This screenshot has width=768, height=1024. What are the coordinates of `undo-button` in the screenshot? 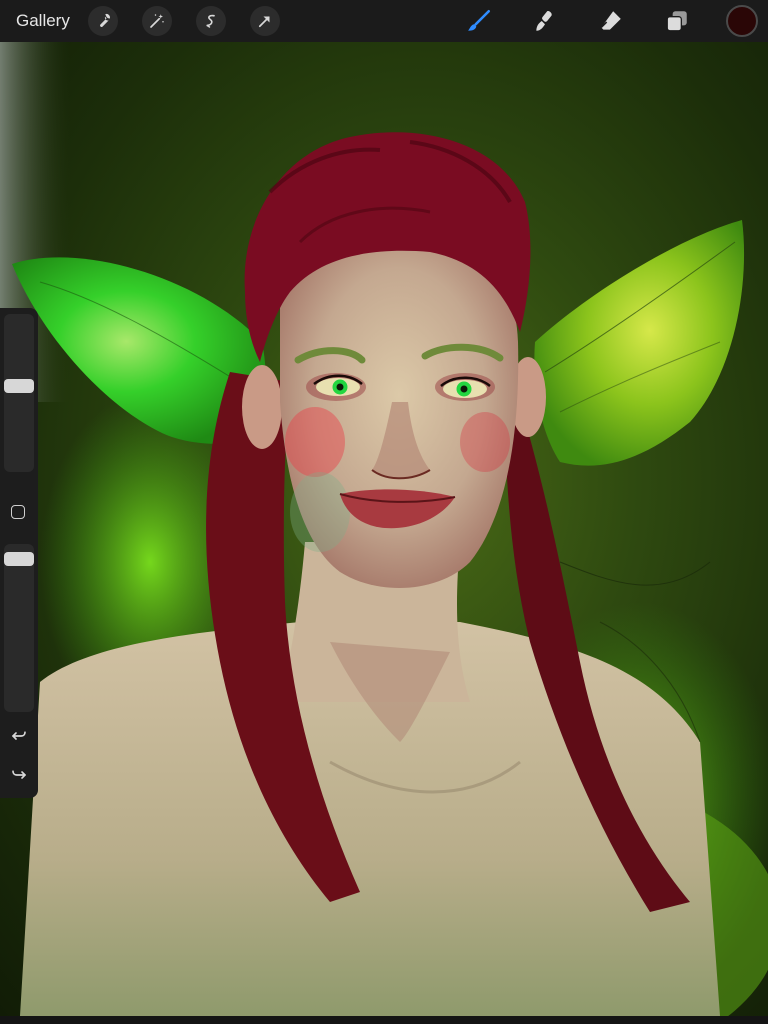 It's located at (19, 736).